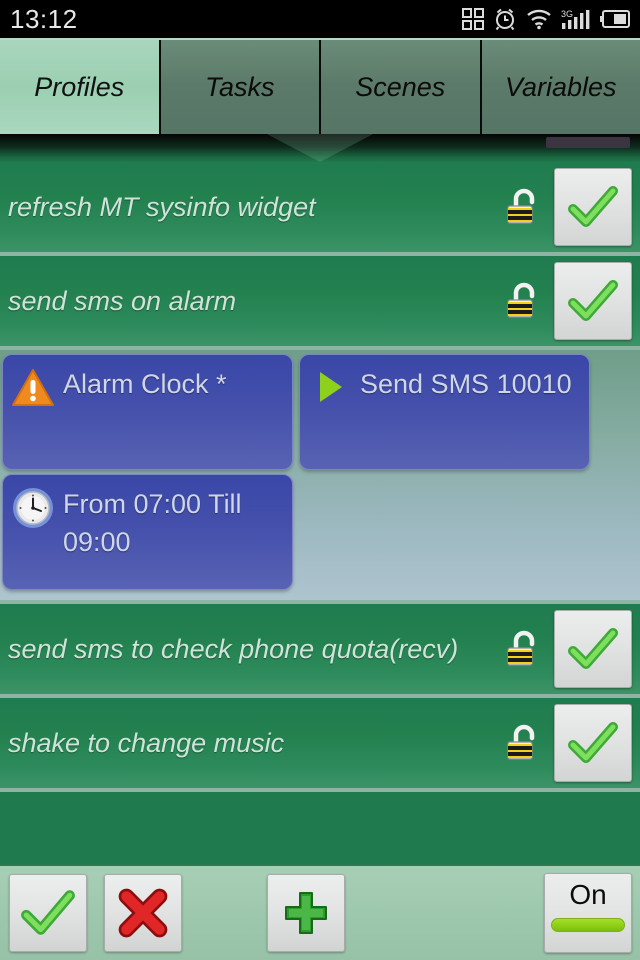  I want to click on apps-grid-icon, so click(473, 19).